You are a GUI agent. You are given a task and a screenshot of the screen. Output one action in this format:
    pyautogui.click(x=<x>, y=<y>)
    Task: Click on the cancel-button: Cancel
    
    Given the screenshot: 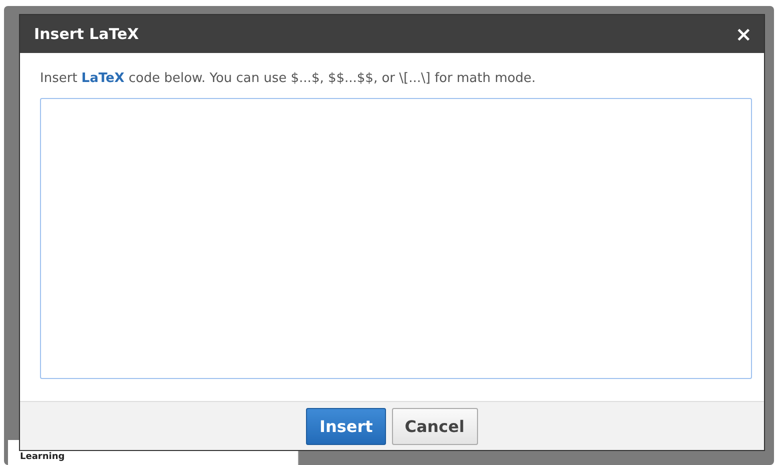 What is the action you would take?
    pyautogui.click(x=435, y=426)
    